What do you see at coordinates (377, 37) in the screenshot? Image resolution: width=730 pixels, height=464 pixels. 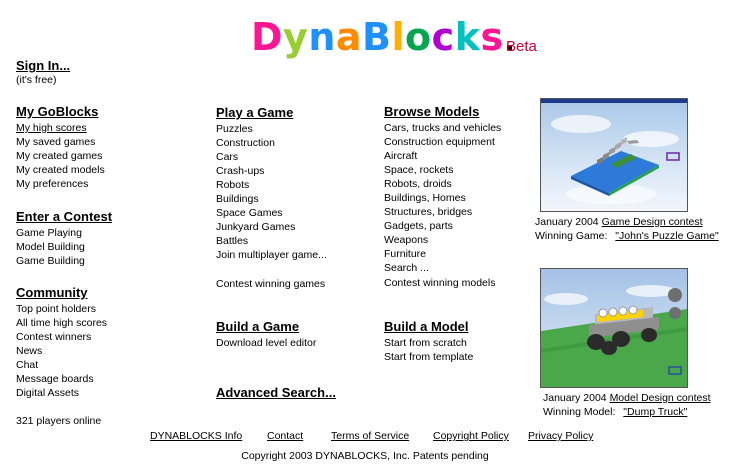 I see `logo-letter: B` at bounding box center [377, 37].